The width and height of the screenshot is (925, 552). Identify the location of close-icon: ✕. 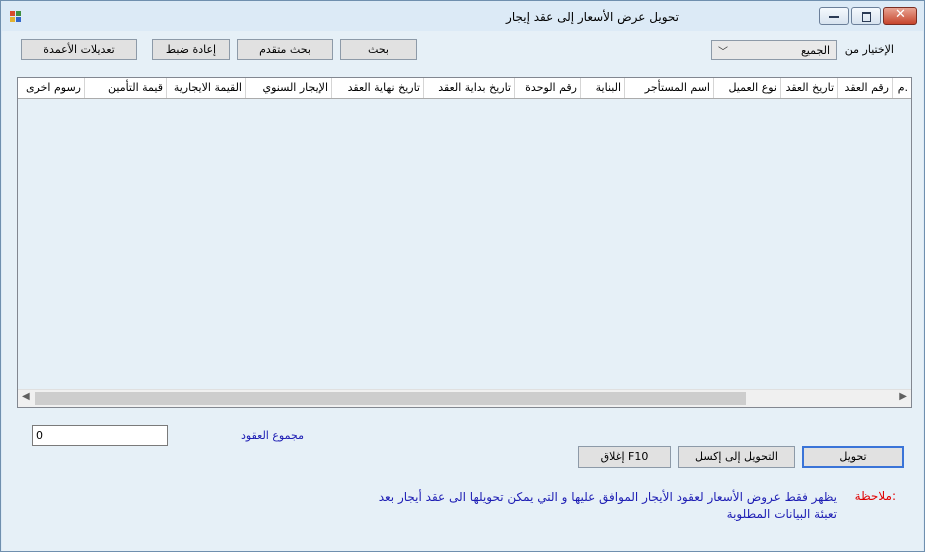
(900, 14).